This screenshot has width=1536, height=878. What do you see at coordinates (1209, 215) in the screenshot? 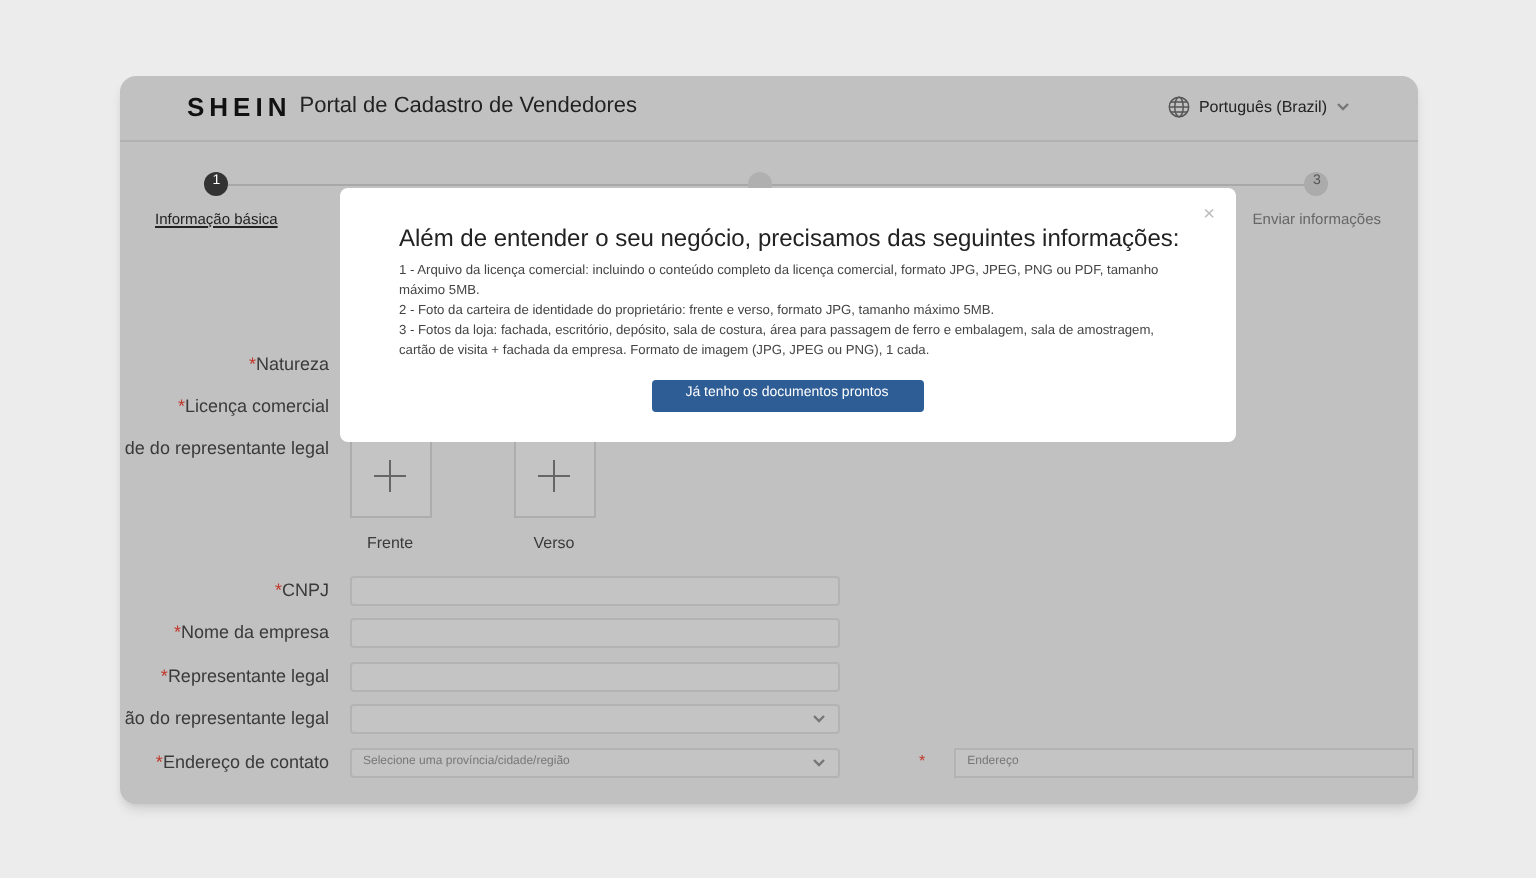
I see `close-button: ×` at bounding box center [1209, 215].